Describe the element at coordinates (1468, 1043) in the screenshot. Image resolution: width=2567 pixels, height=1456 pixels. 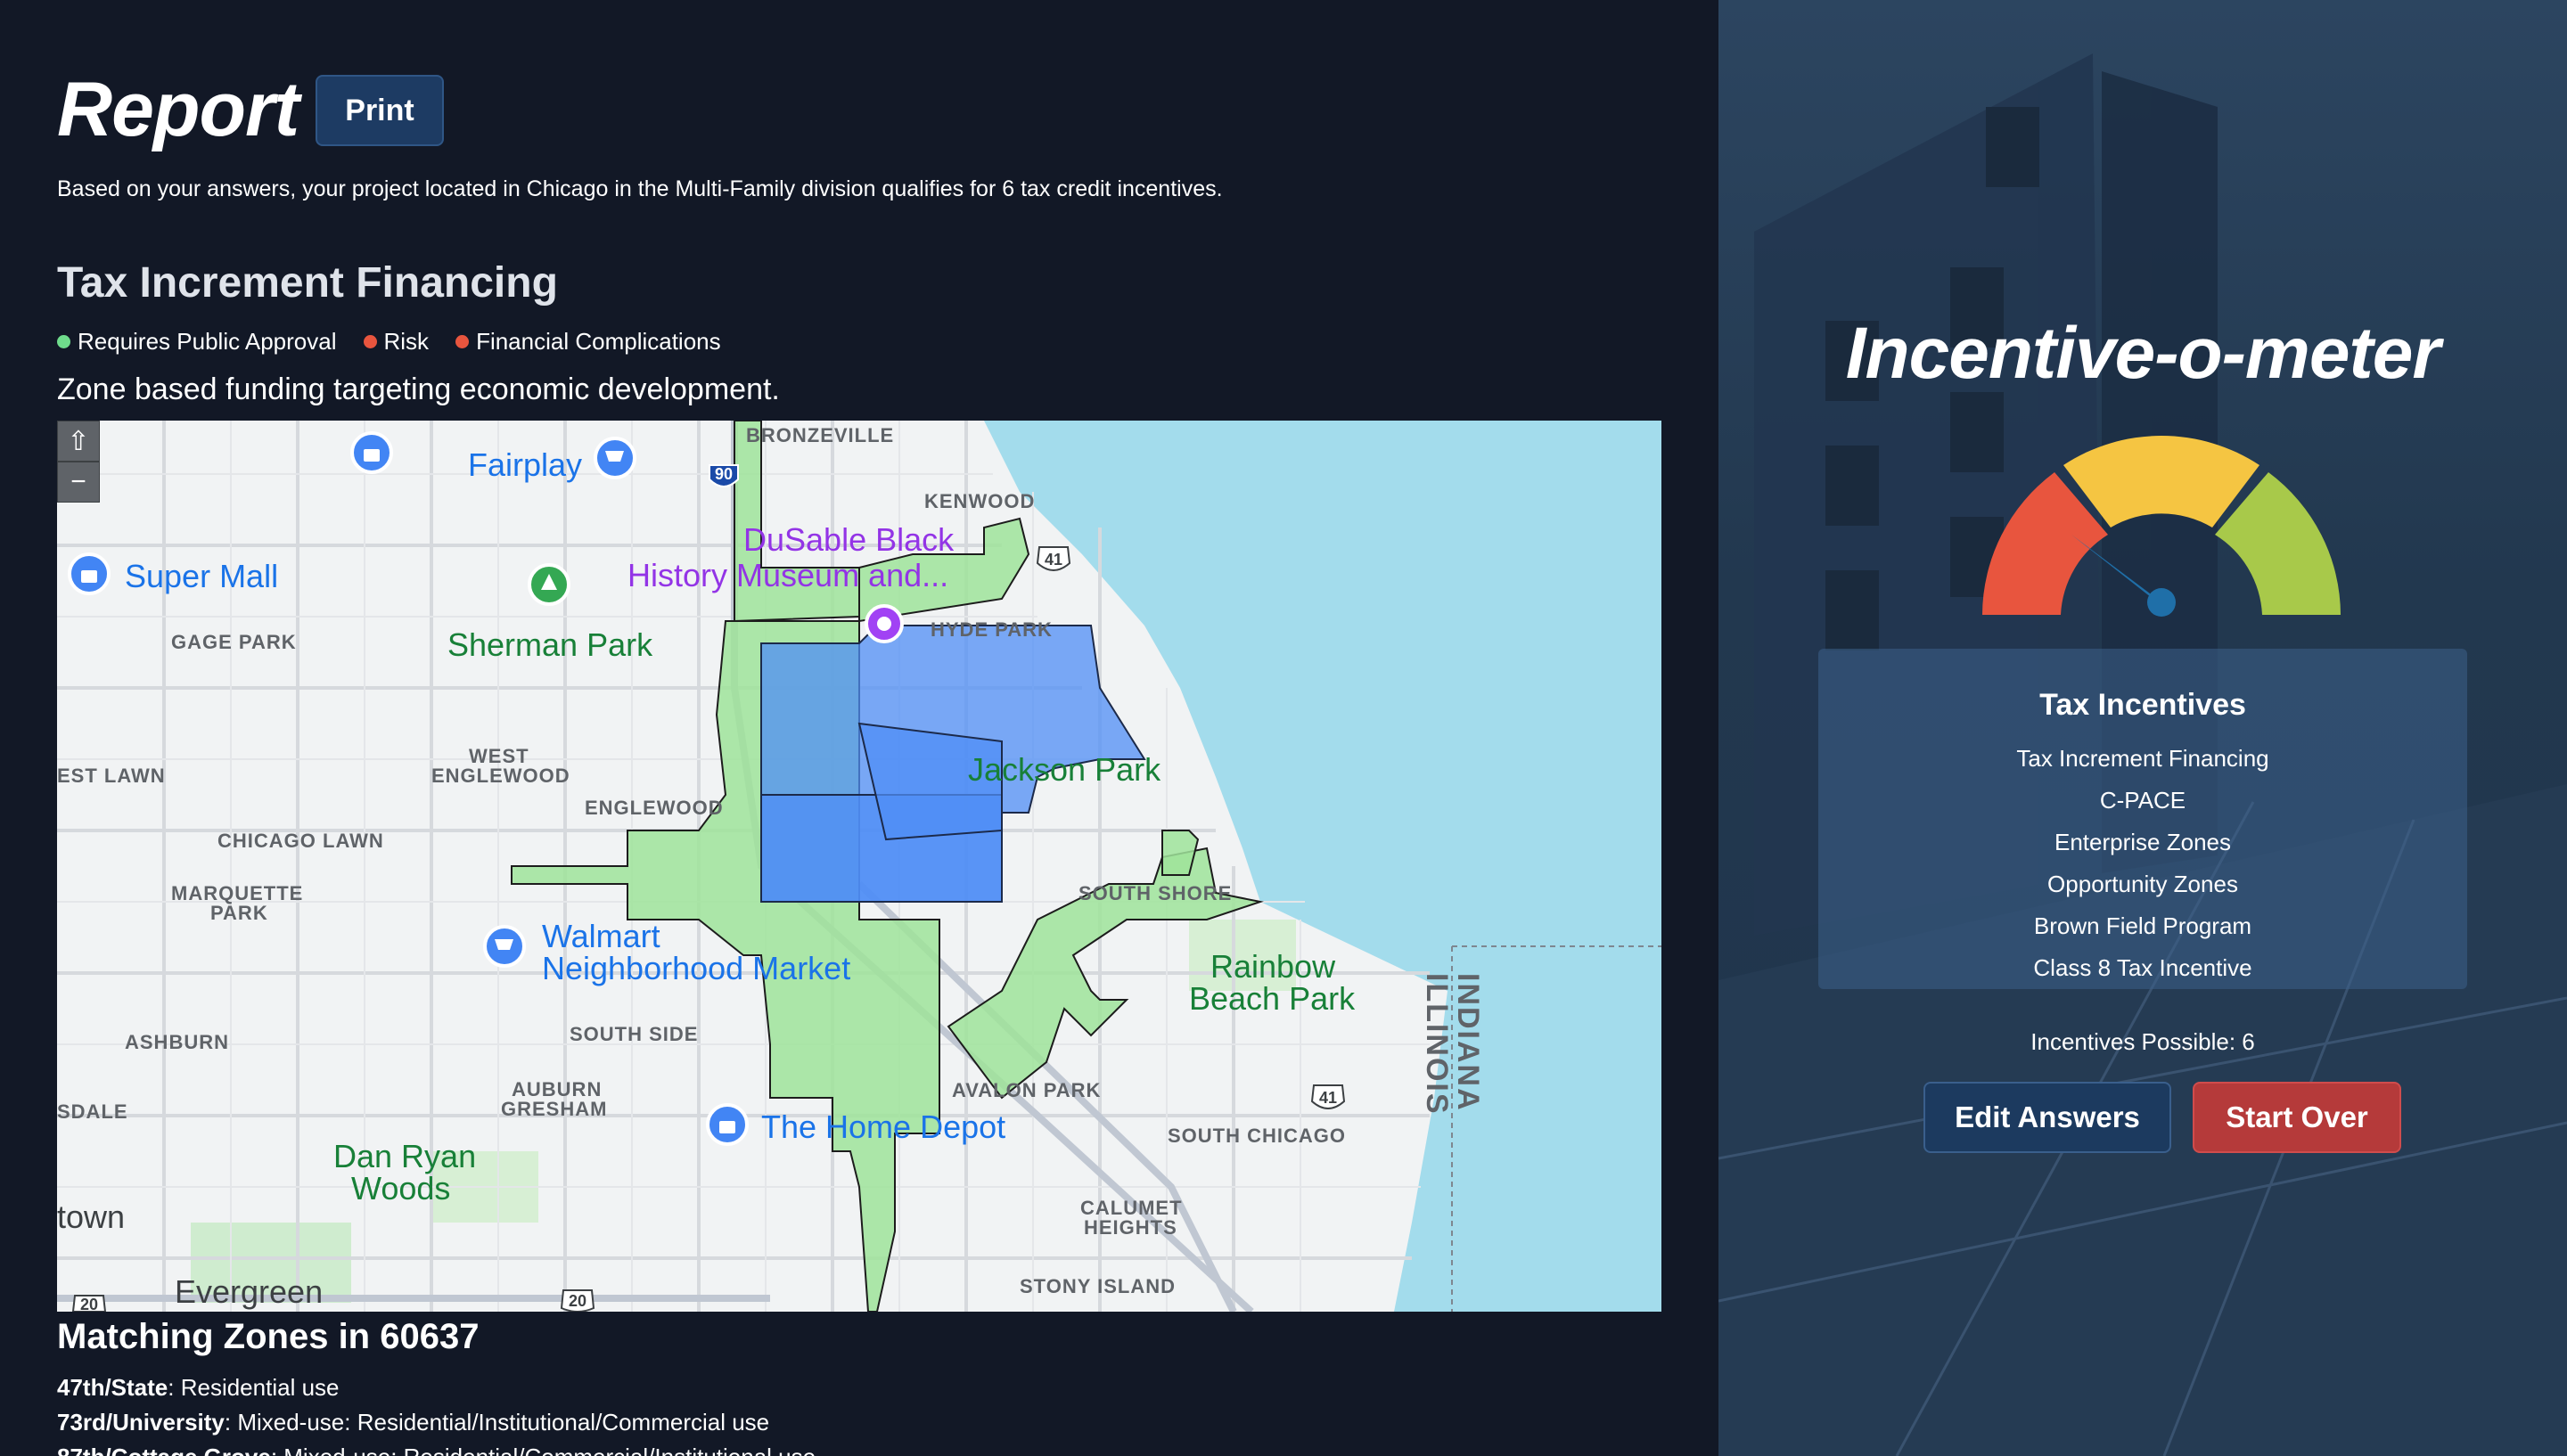
I see `label-indiana: INDIANA` at that location.